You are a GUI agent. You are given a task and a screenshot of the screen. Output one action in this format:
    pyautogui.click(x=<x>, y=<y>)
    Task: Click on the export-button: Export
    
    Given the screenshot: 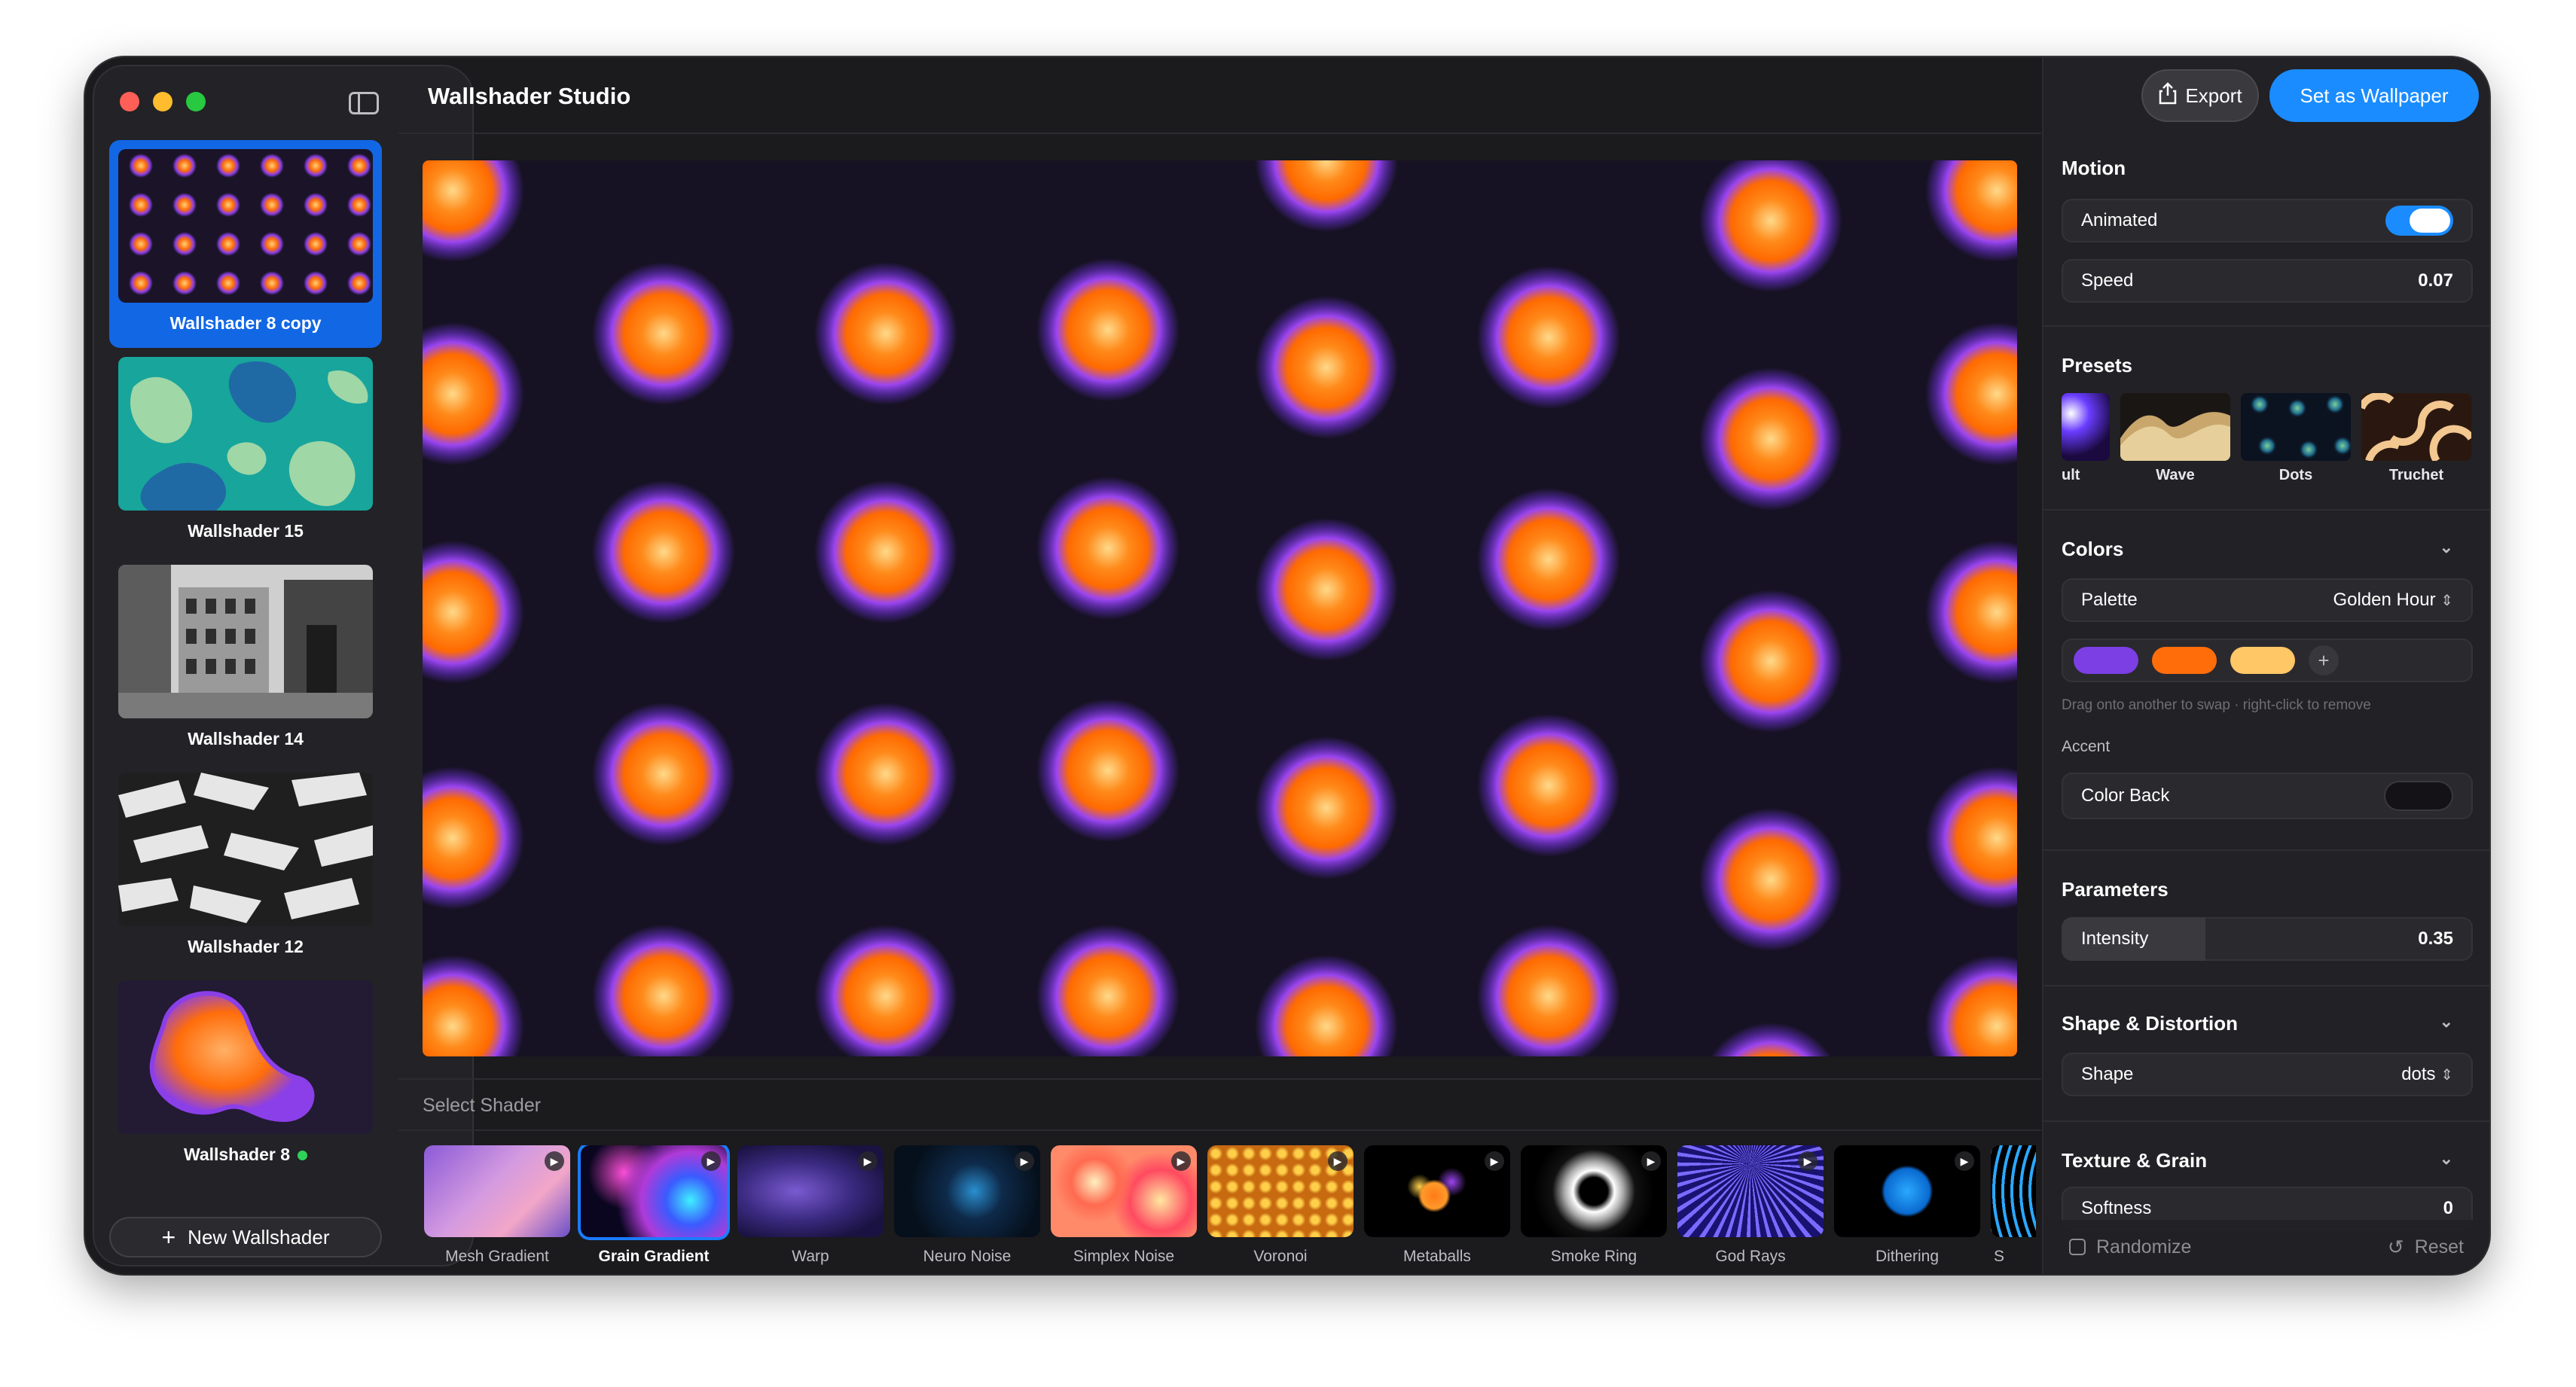 What is the action you would take?
    pyautogui.click(x=2200, y=96)
    